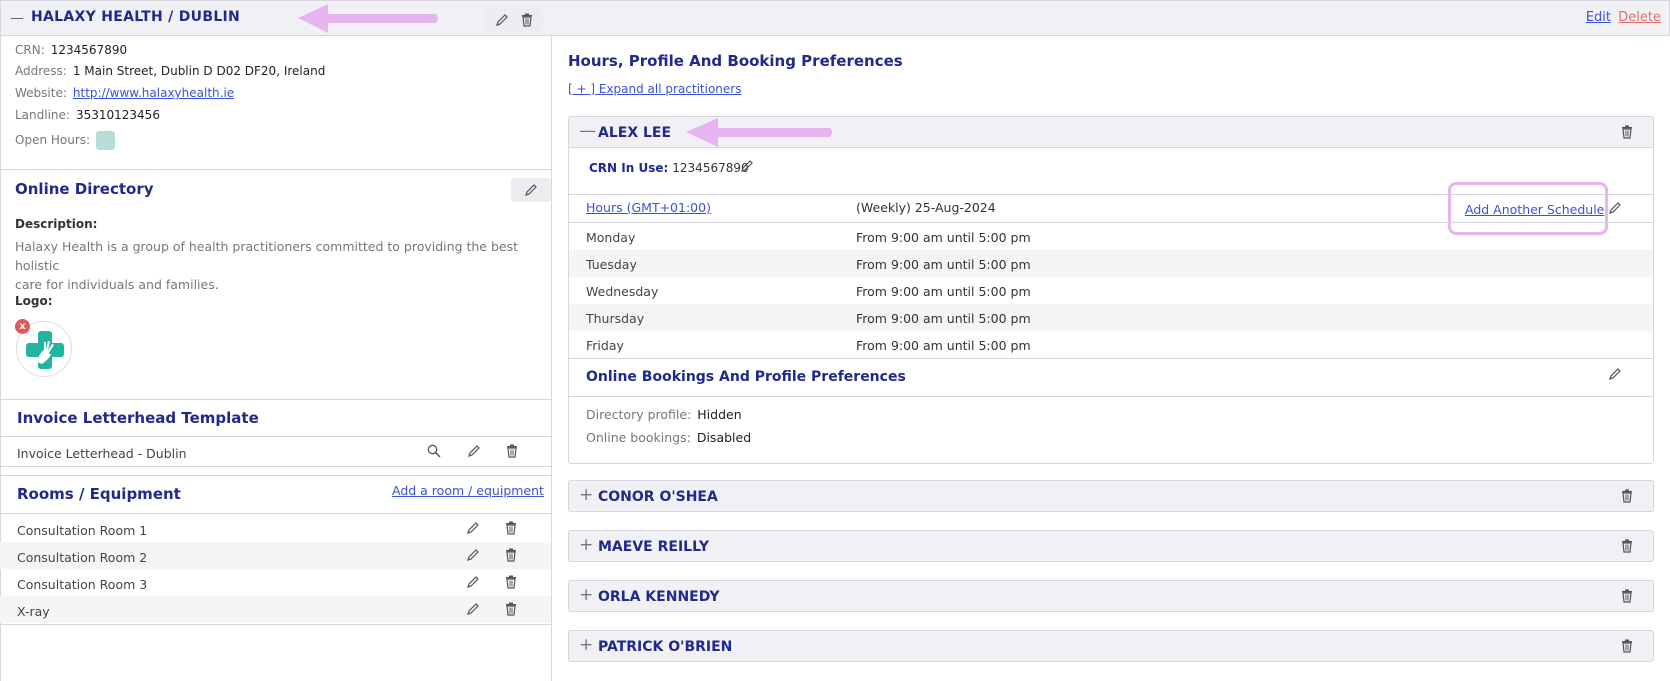  I want to click on search-icon, so click(434, 451).